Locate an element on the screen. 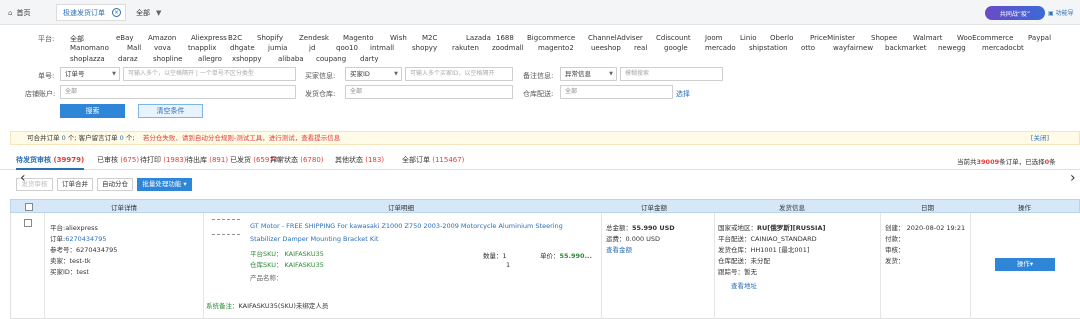 The width and height of the screenshot is (1080, 319). platform-option: Magento is located at coordinates (358, 38).